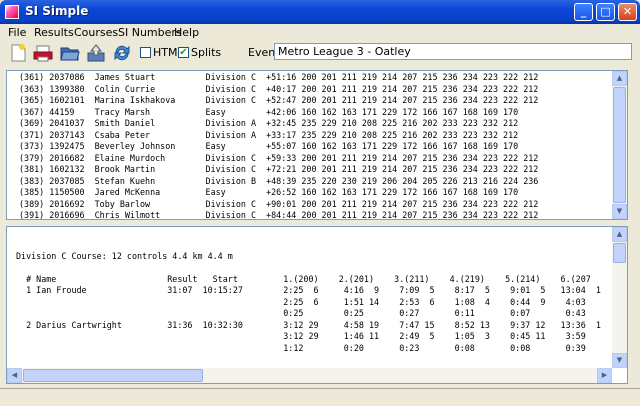 This screenshot has width=640, height=406. Describe the element at coordinates (309, 375) in the screenshot. I see `report-horizontal-scrollbar: ◀ ▶` at that location.